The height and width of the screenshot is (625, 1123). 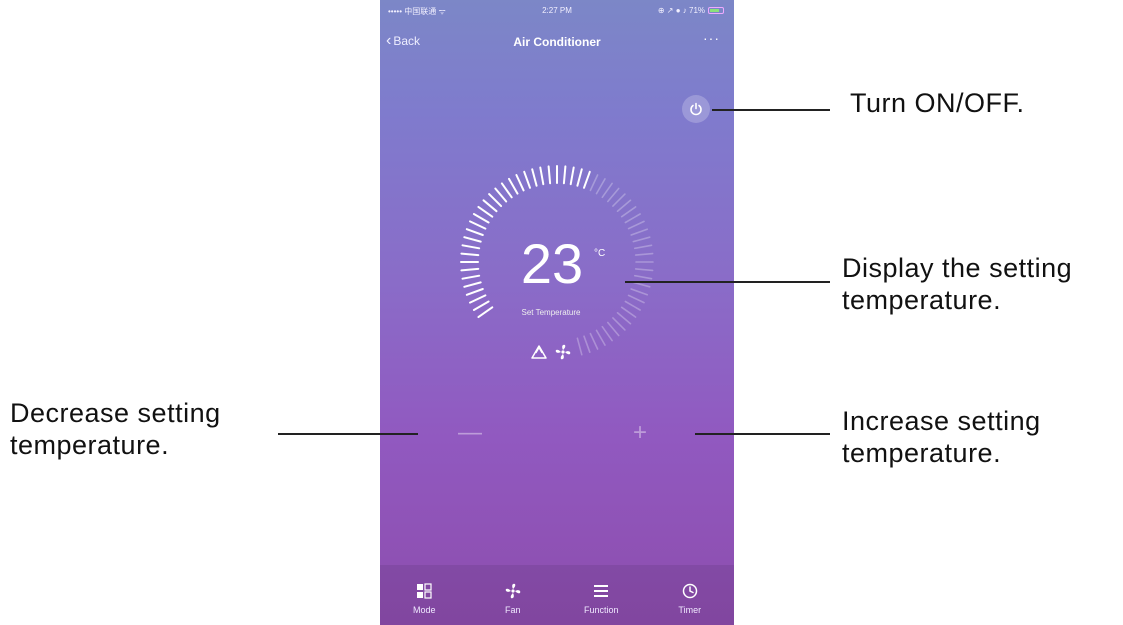 I want to click on leader-line-display, so click(x=727, y=282).